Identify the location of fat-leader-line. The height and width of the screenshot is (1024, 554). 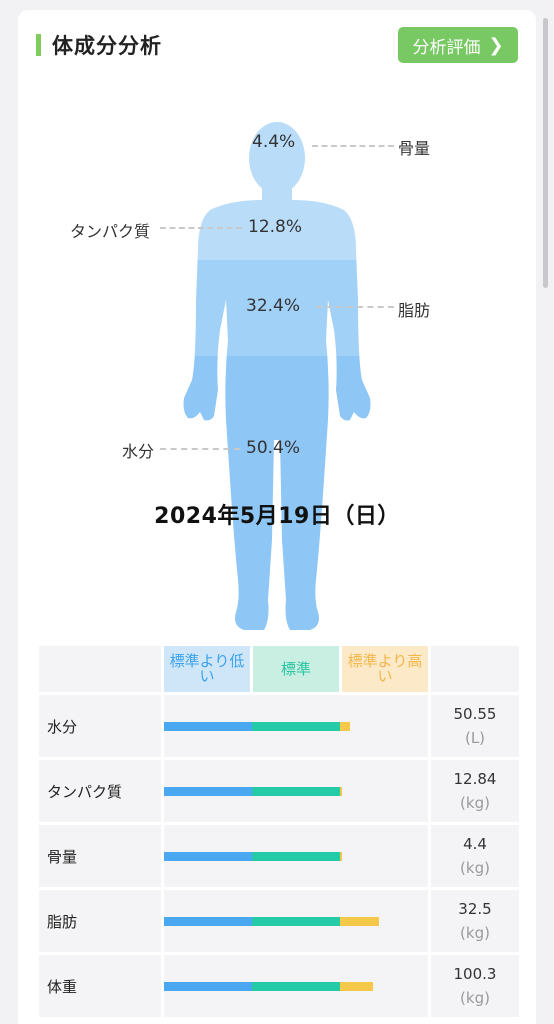
(355, 307).